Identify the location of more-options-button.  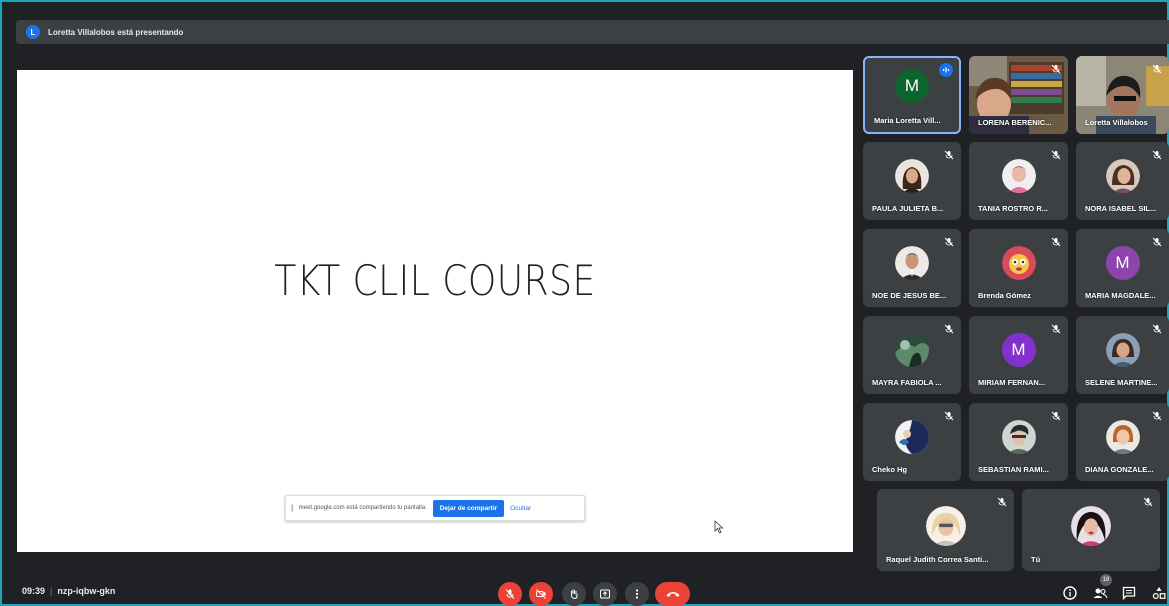
(637, 594).